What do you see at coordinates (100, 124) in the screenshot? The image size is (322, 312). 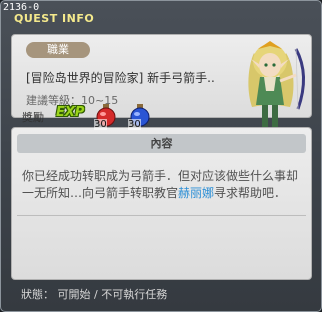 I see `red-potion-quantity: 30` at bounding box center [100, 124].